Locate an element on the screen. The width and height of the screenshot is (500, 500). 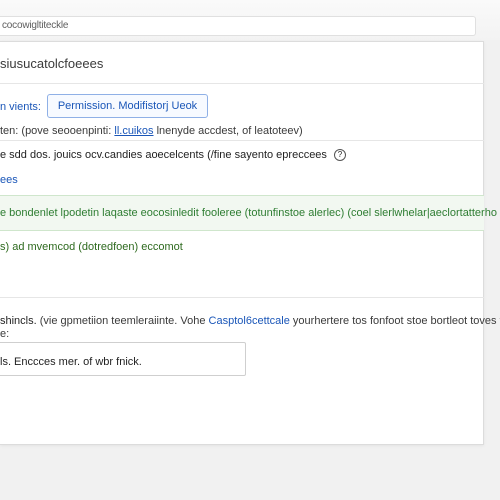
info-link: ll.cuikos is located at coordinates (133, 131).